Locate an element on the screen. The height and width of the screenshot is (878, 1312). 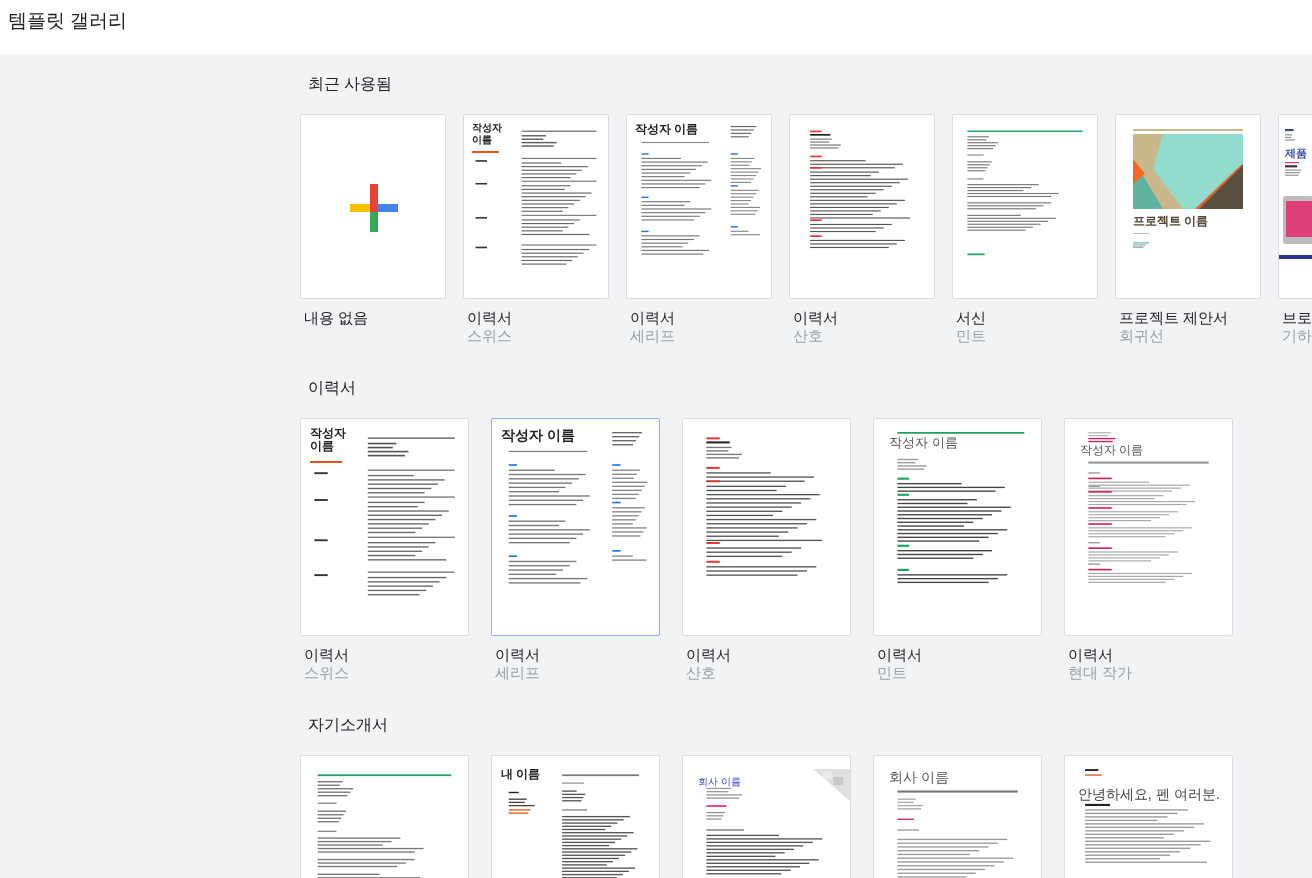
template-style: 기하 is located at coordinates (1297, 336).